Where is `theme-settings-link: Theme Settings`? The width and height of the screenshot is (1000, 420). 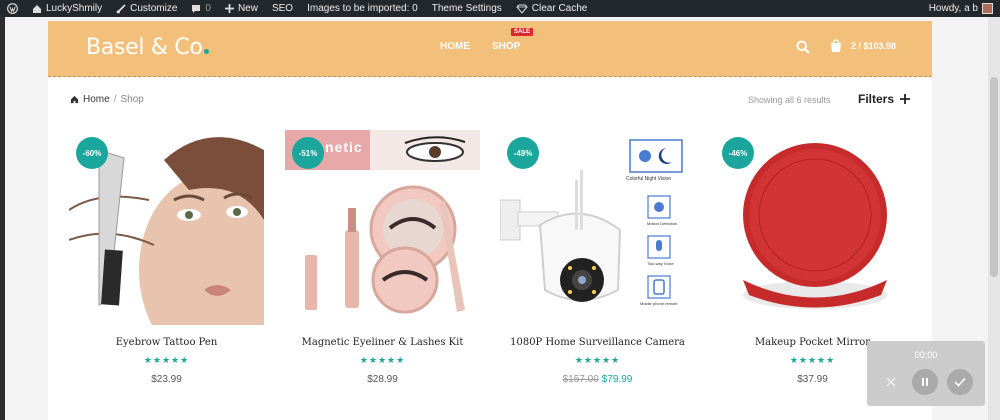 theme-settings-link: Theme Settings is located at coordinates (467, 8).